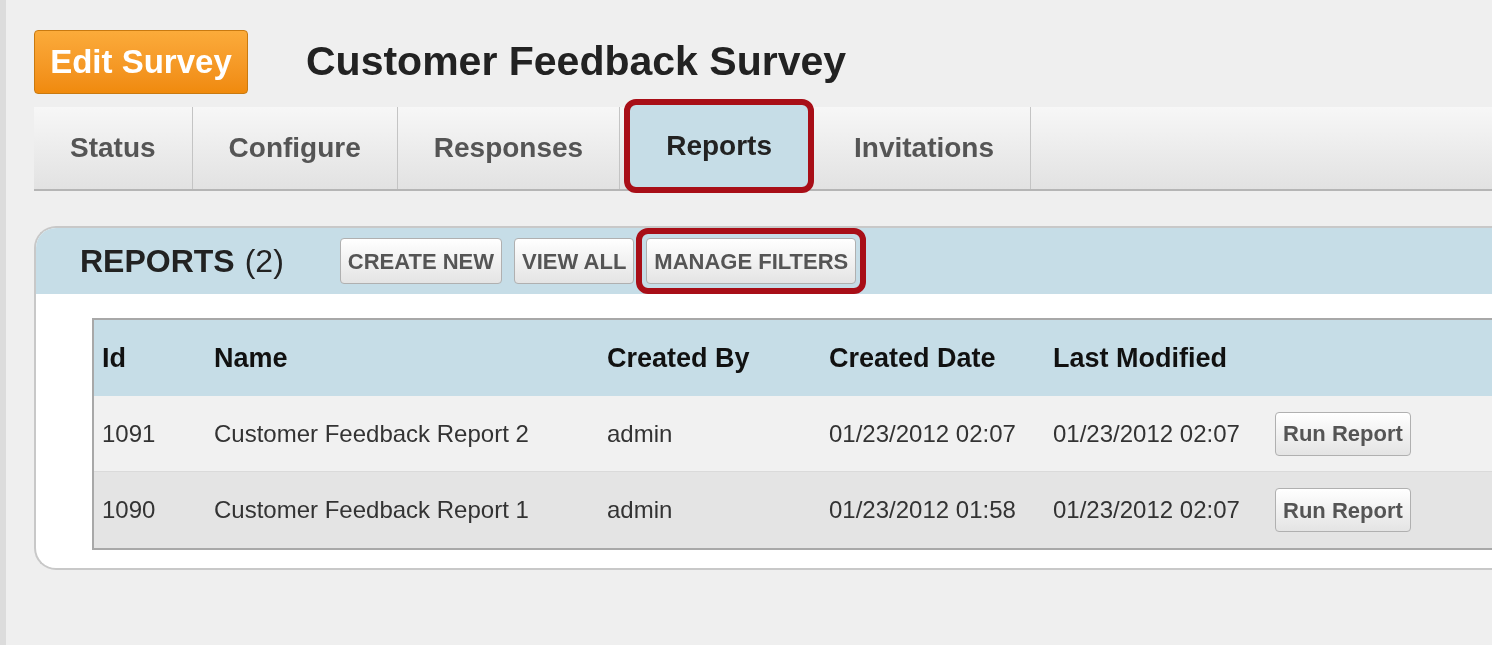 Image resolution: width=1492 pixels, height=645 pixels. What do you see at coordinates (924, 148) in the screenshot?
I see `tab: Invitations` at bounding box center [924, 148].